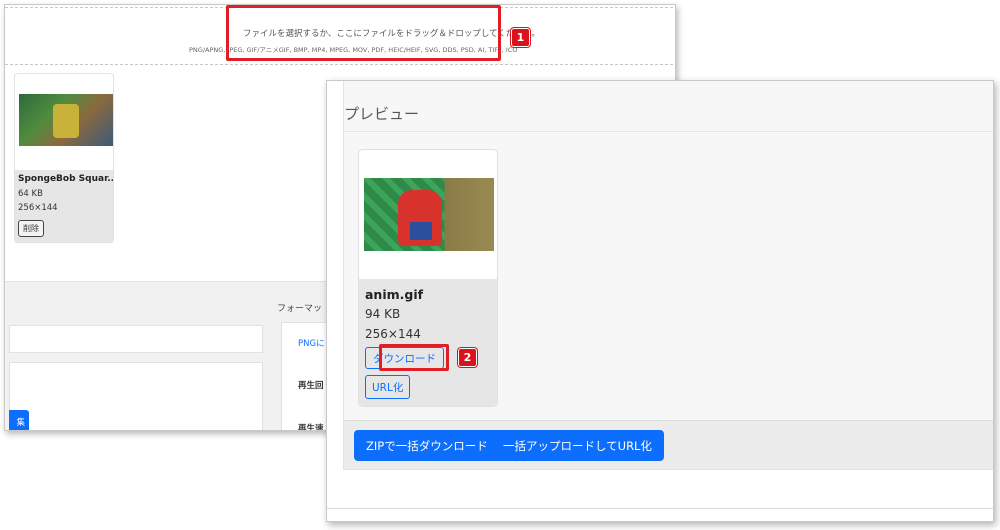 The width and height of the screenshot is (1000, 530). What do you see at coordinates (311, 427) in the screenshot?
I see `playback-speed-label: 再生速` at bounding box center [311, 427].